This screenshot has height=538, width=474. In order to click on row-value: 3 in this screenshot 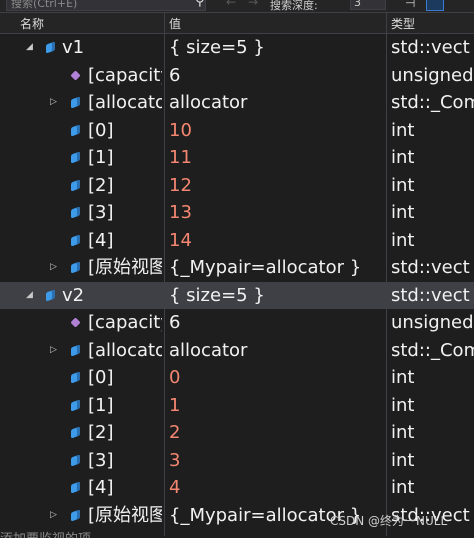, I will do `click(277, 460)`.